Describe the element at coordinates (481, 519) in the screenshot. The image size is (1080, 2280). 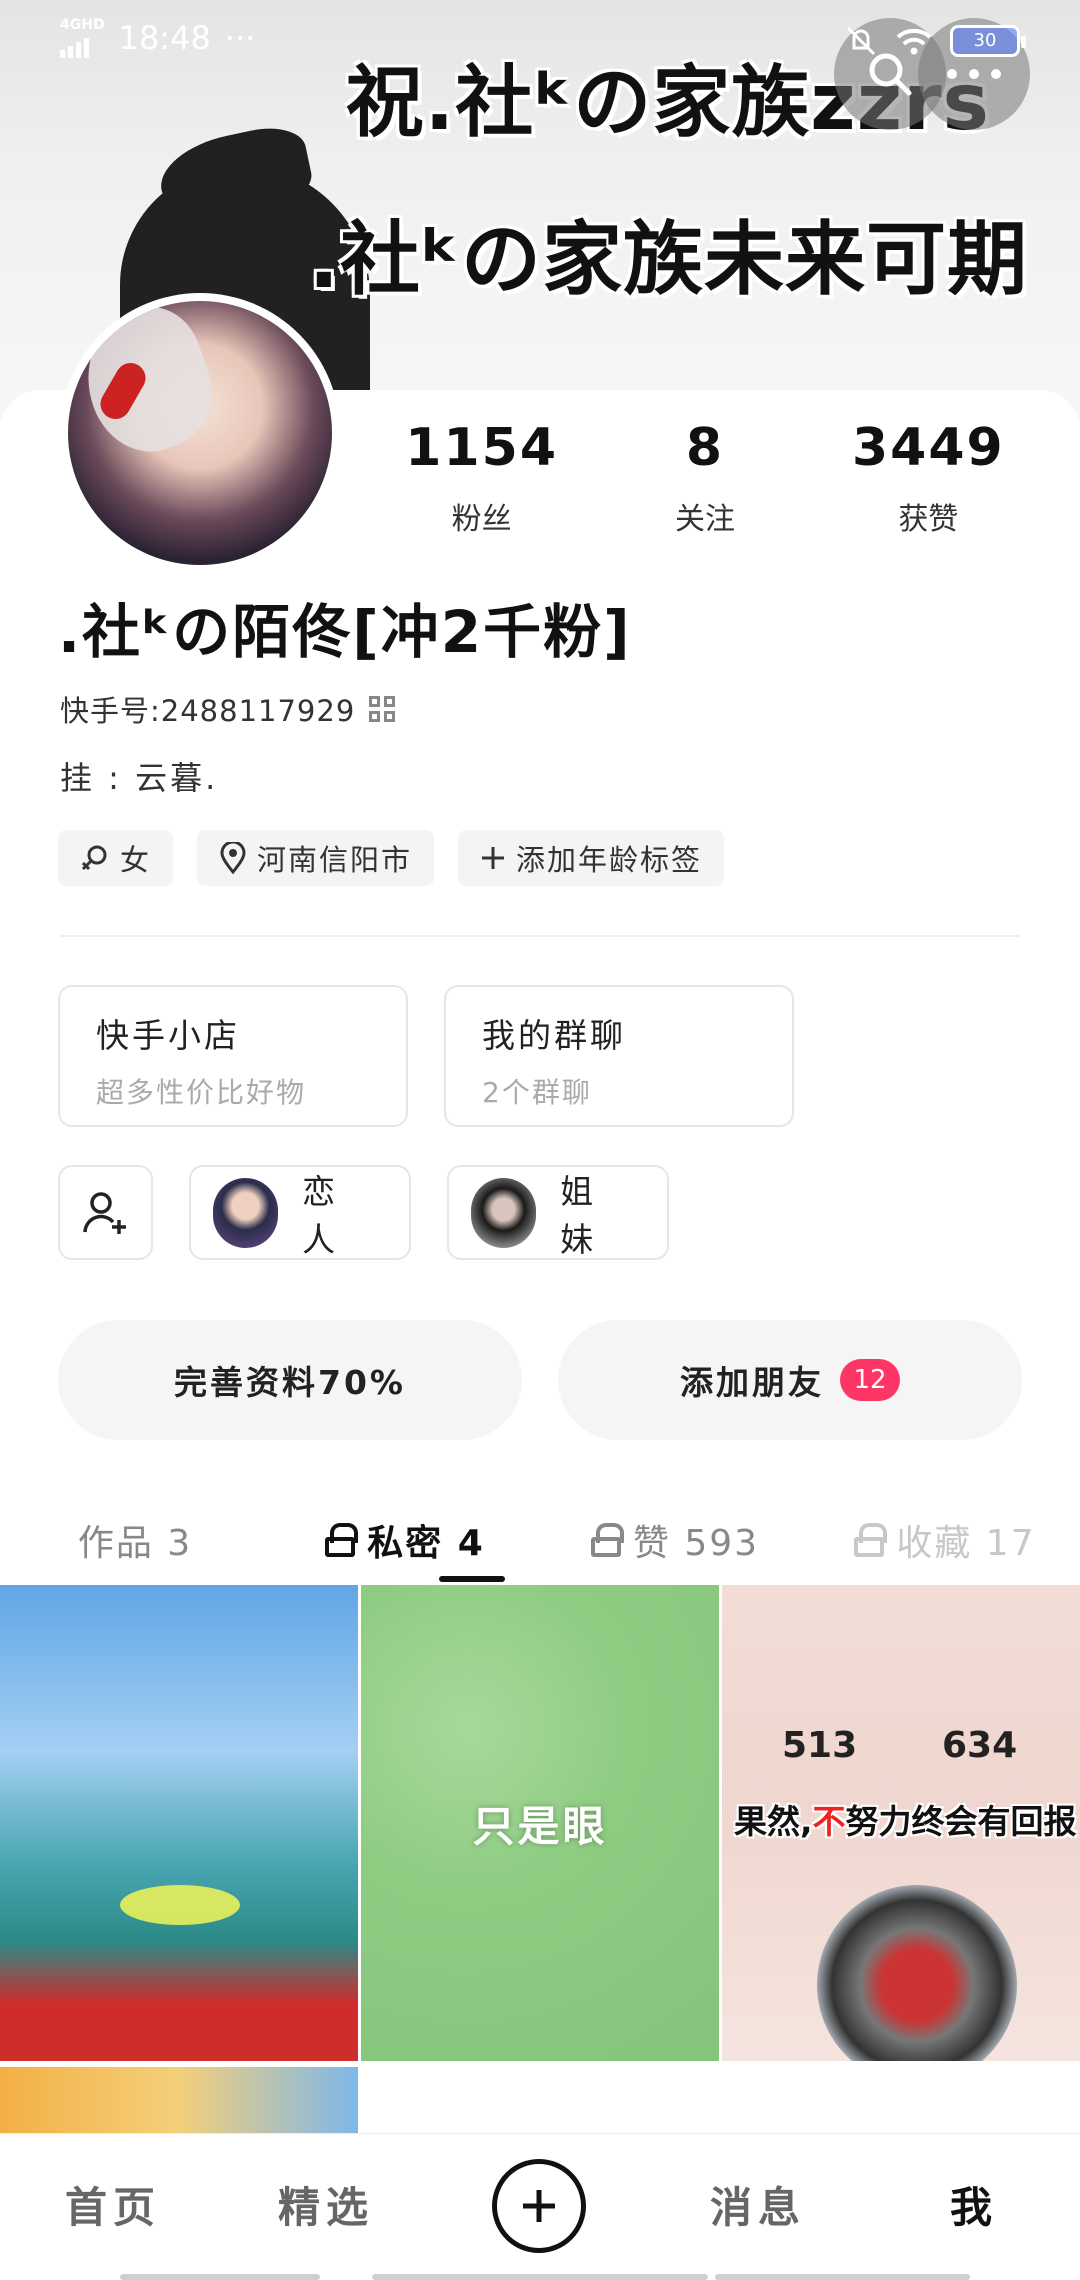
I see `stat-label: 粉丝` at that location.